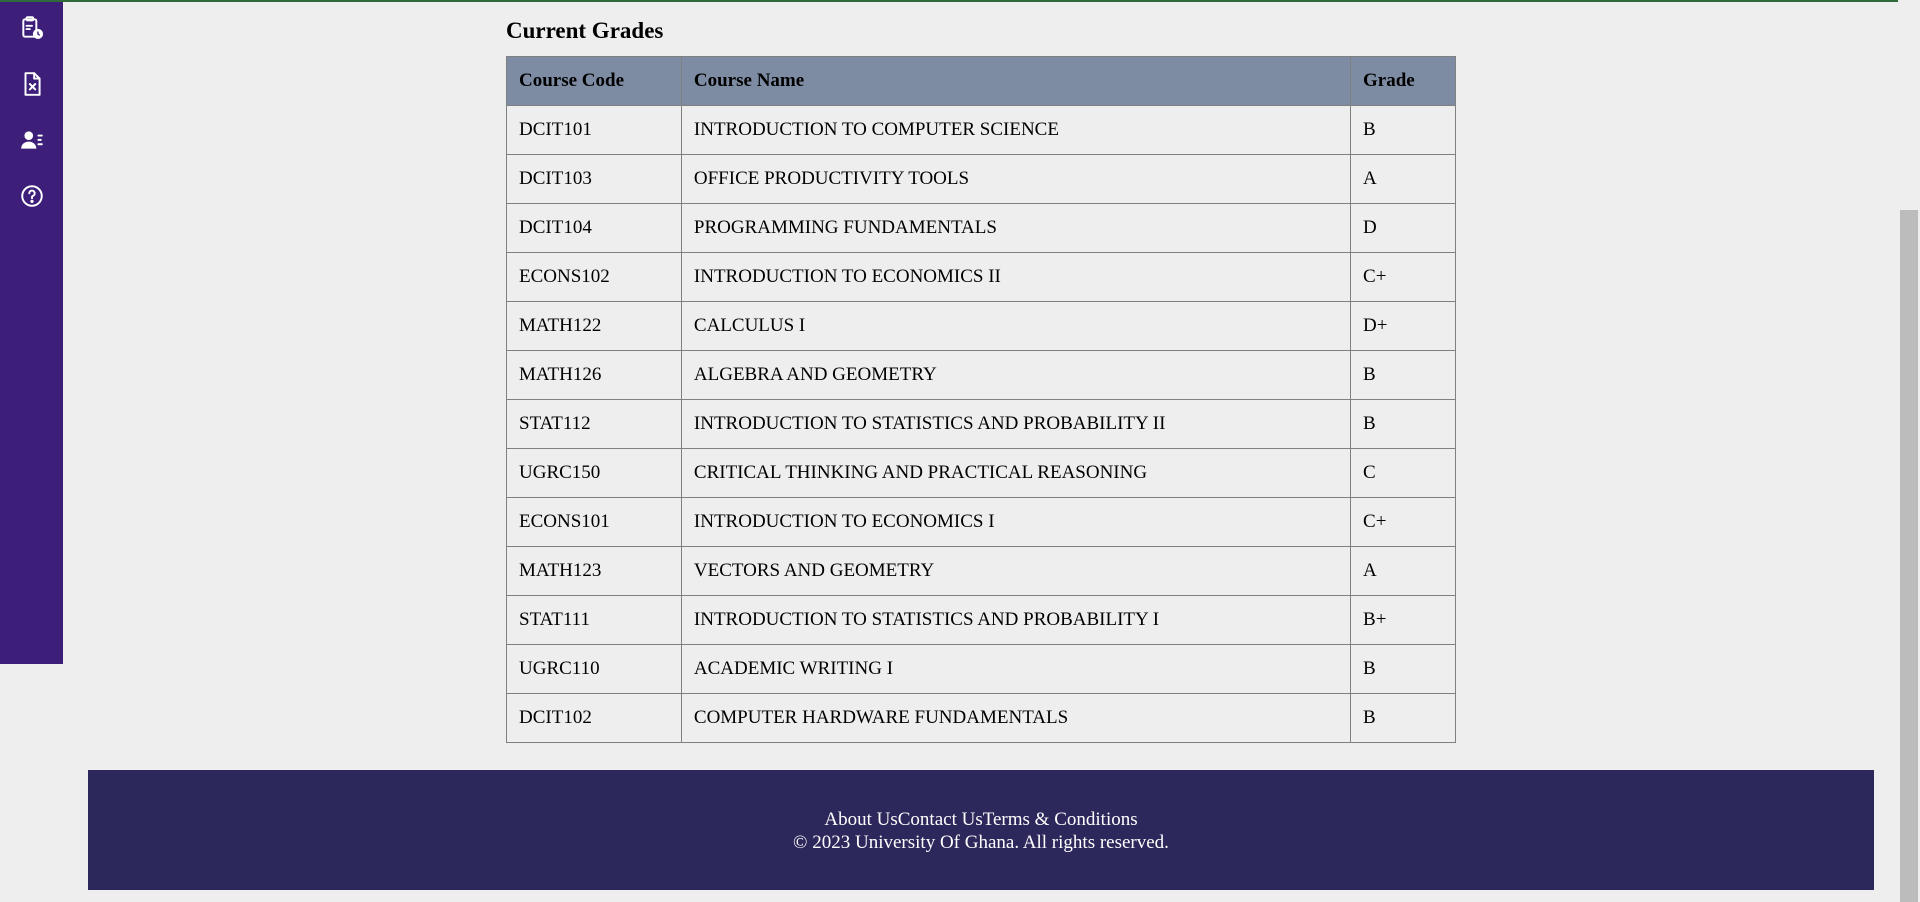 This screenshot has height=902, width=1920. What do you see at coordinates (594, 424) in the screenshot?
I see `course-code-cell: STAT112` at bounding box center [594, 424].